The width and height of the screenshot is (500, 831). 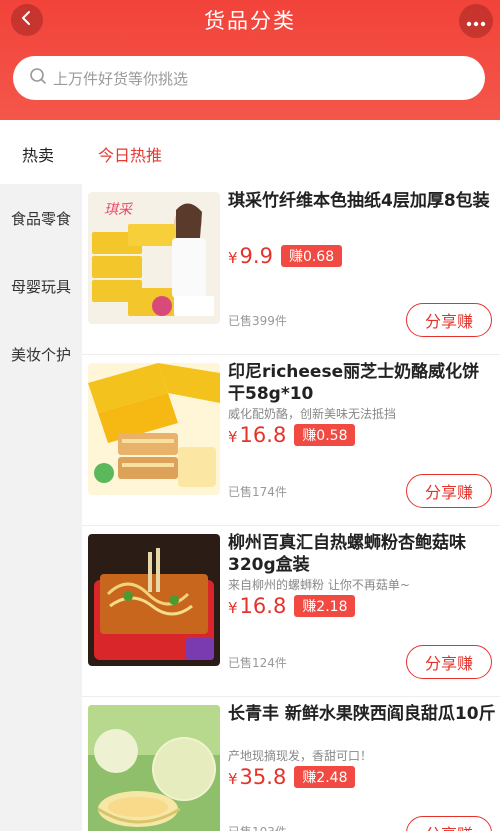 What do you see at coordinates (154, 258) in the screenshot?
I see `product-image: 琪采` at bounding box center [154, 258].